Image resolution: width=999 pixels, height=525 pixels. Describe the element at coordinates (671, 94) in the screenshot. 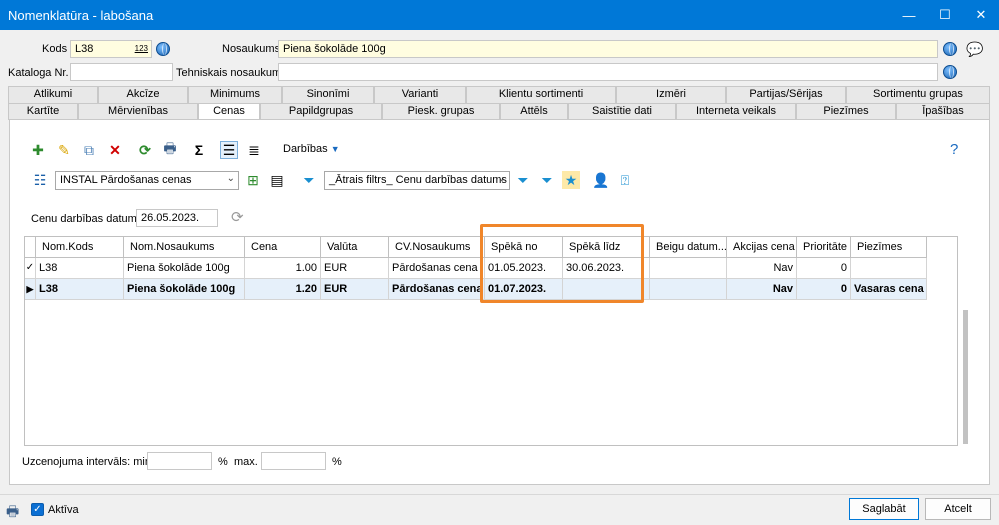

I see `tab-izmeri: Izmēri` at that location.